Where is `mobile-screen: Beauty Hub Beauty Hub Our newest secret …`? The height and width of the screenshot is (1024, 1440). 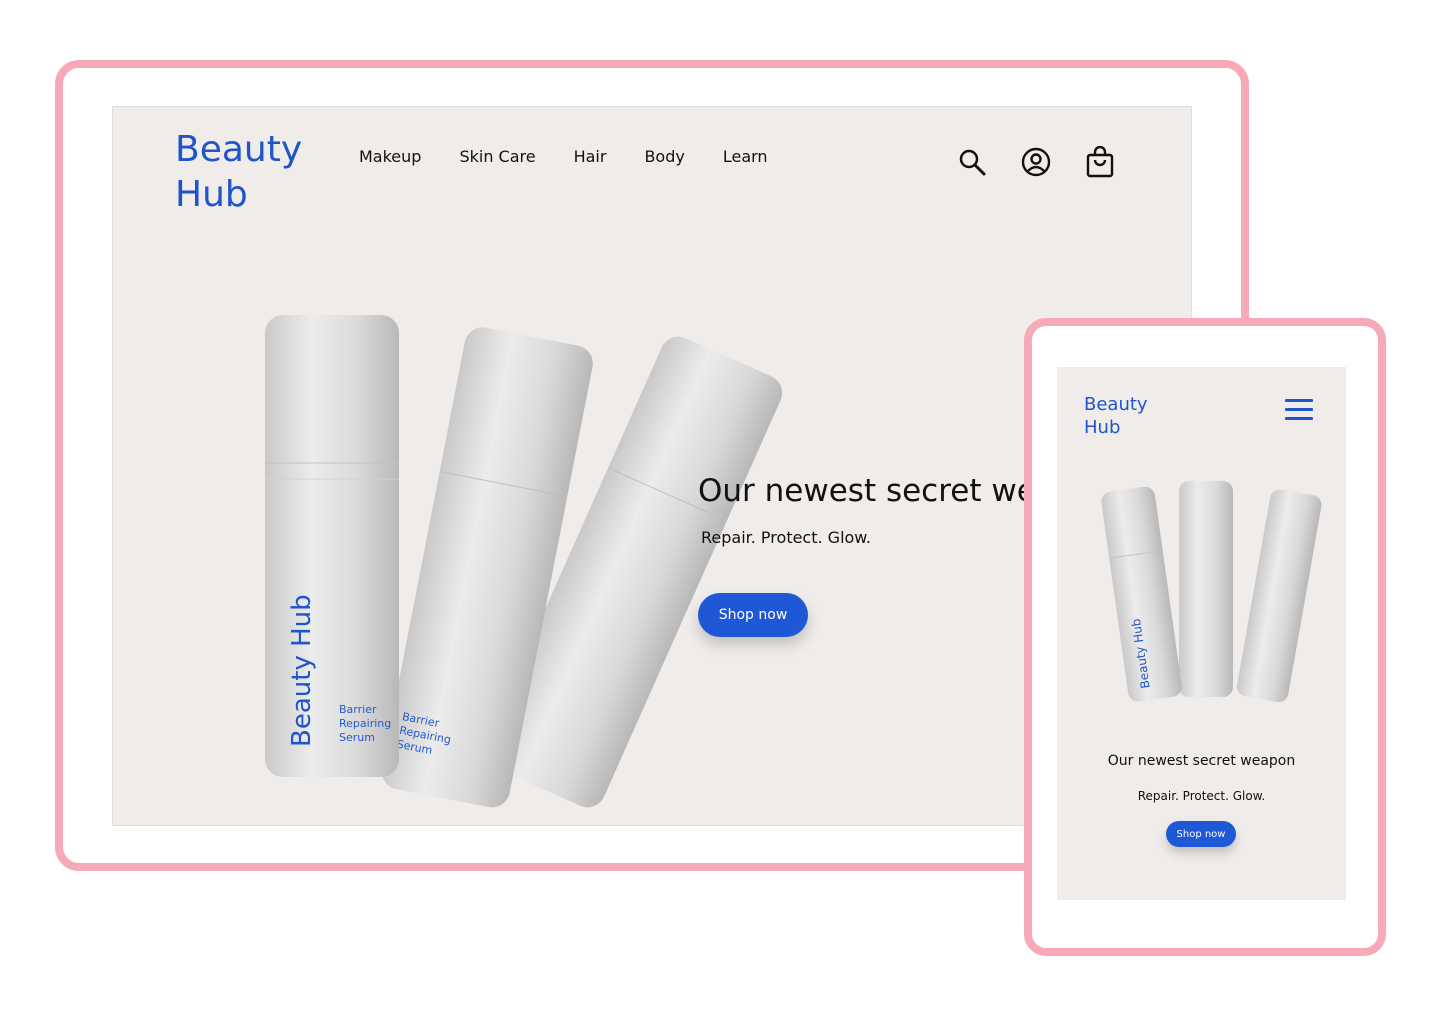
mobile-screen: Beauty Hub Beauty Hub Our newest secret … is located at coordinates (1201, 633).